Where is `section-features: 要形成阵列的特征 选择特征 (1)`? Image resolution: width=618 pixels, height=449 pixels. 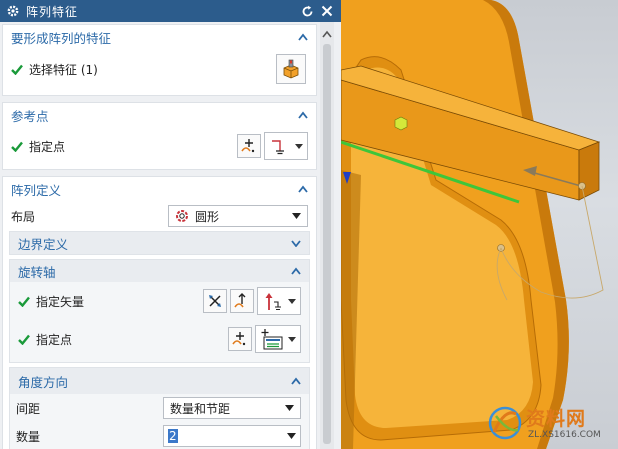
section-features: 要形成阵列的特征 选择特征 (1) is located at coordinates (159, 60).